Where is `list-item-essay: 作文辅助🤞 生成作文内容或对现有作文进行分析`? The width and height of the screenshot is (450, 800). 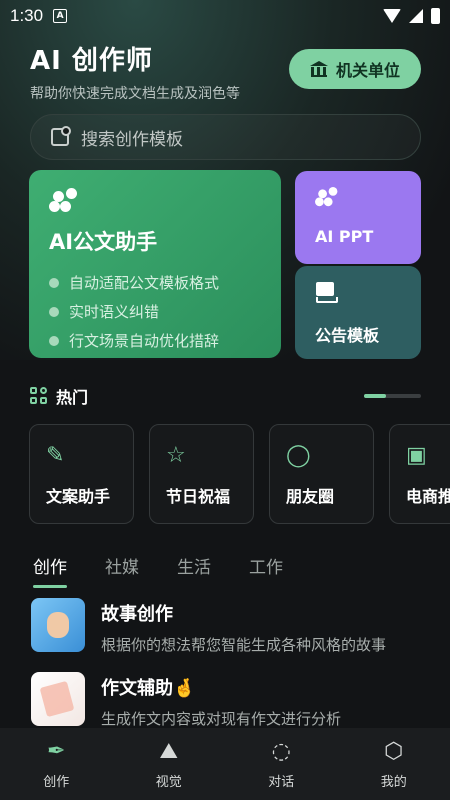
list-item-essay: 作文辅助🤞 生成作文内容或对现有作文进行分析 is located at coordinates (226, 700).